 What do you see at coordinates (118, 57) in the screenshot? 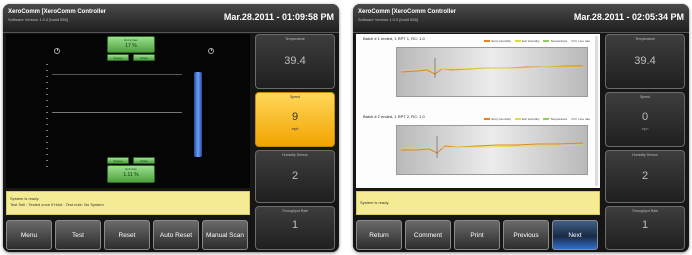
I see `entry-sweep-button: Sweep` at bounding box center [118, 57].